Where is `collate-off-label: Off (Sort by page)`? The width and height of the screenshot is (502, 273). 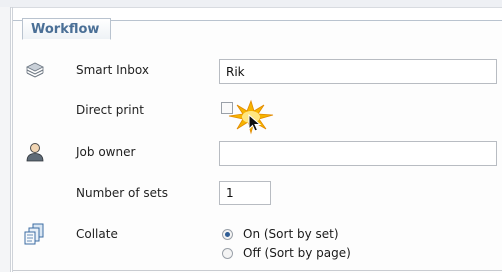 collate-off-label: Off (Sort by page) is located at coordinates (297, 253).